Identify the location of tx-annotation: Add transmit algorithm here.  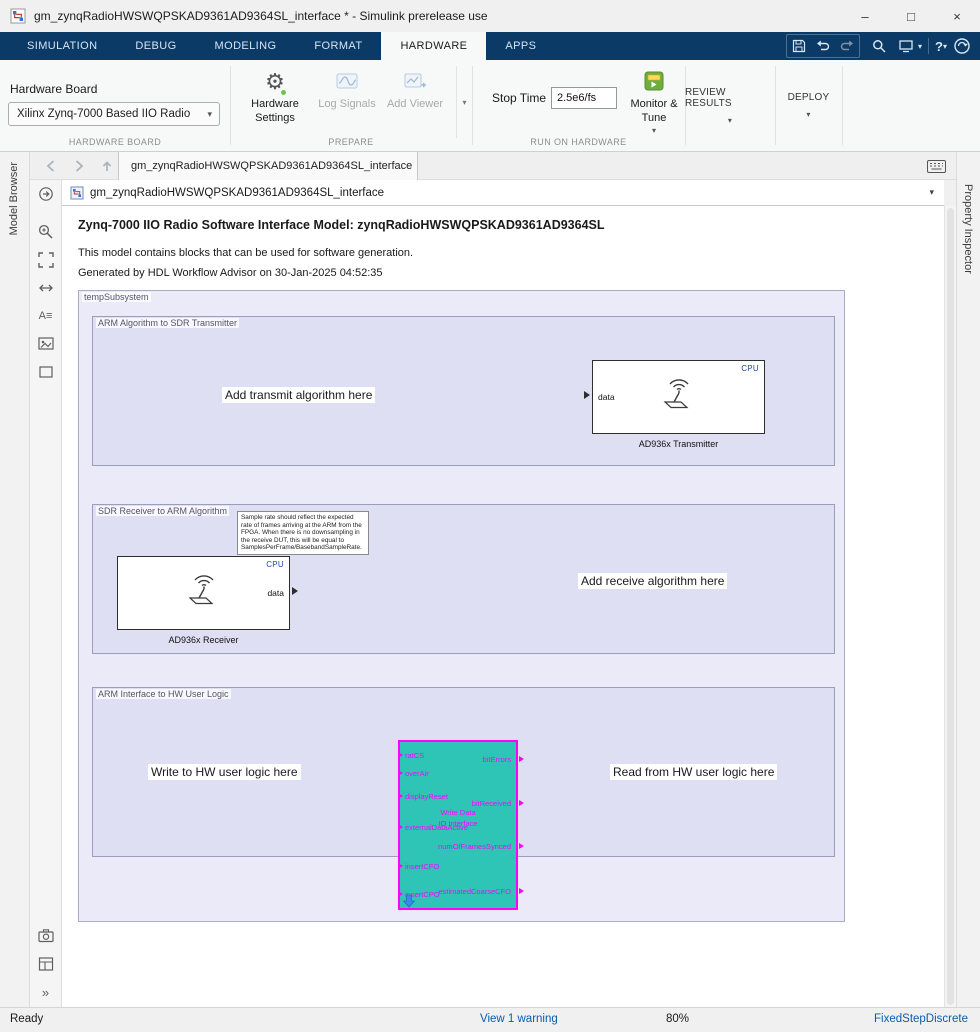
(299, 395).